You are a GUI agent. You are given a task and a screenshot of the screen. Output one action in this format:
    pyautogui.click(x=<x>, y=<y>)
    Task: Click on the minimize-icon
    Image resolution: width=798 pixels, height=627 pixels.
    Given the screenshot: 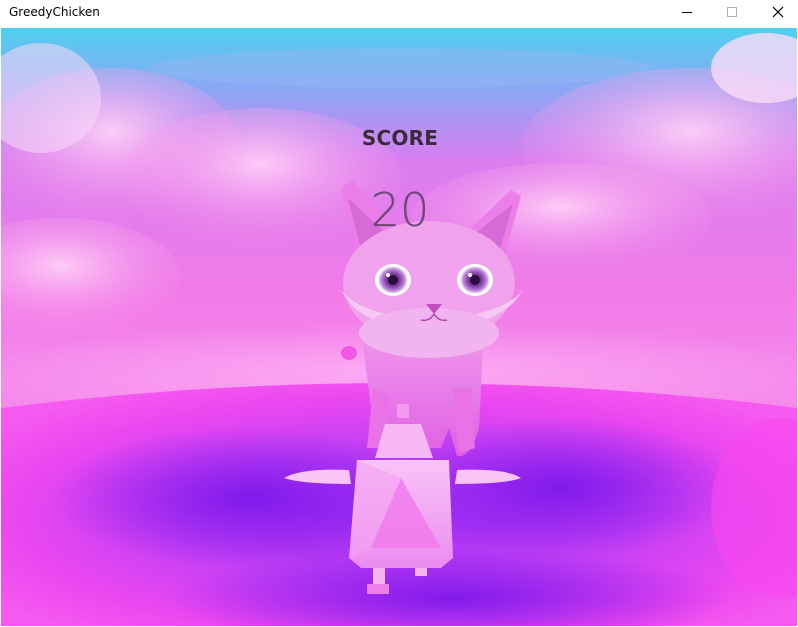 What is the action you would take?
    pyautogui.click(x=687, y=12)
    